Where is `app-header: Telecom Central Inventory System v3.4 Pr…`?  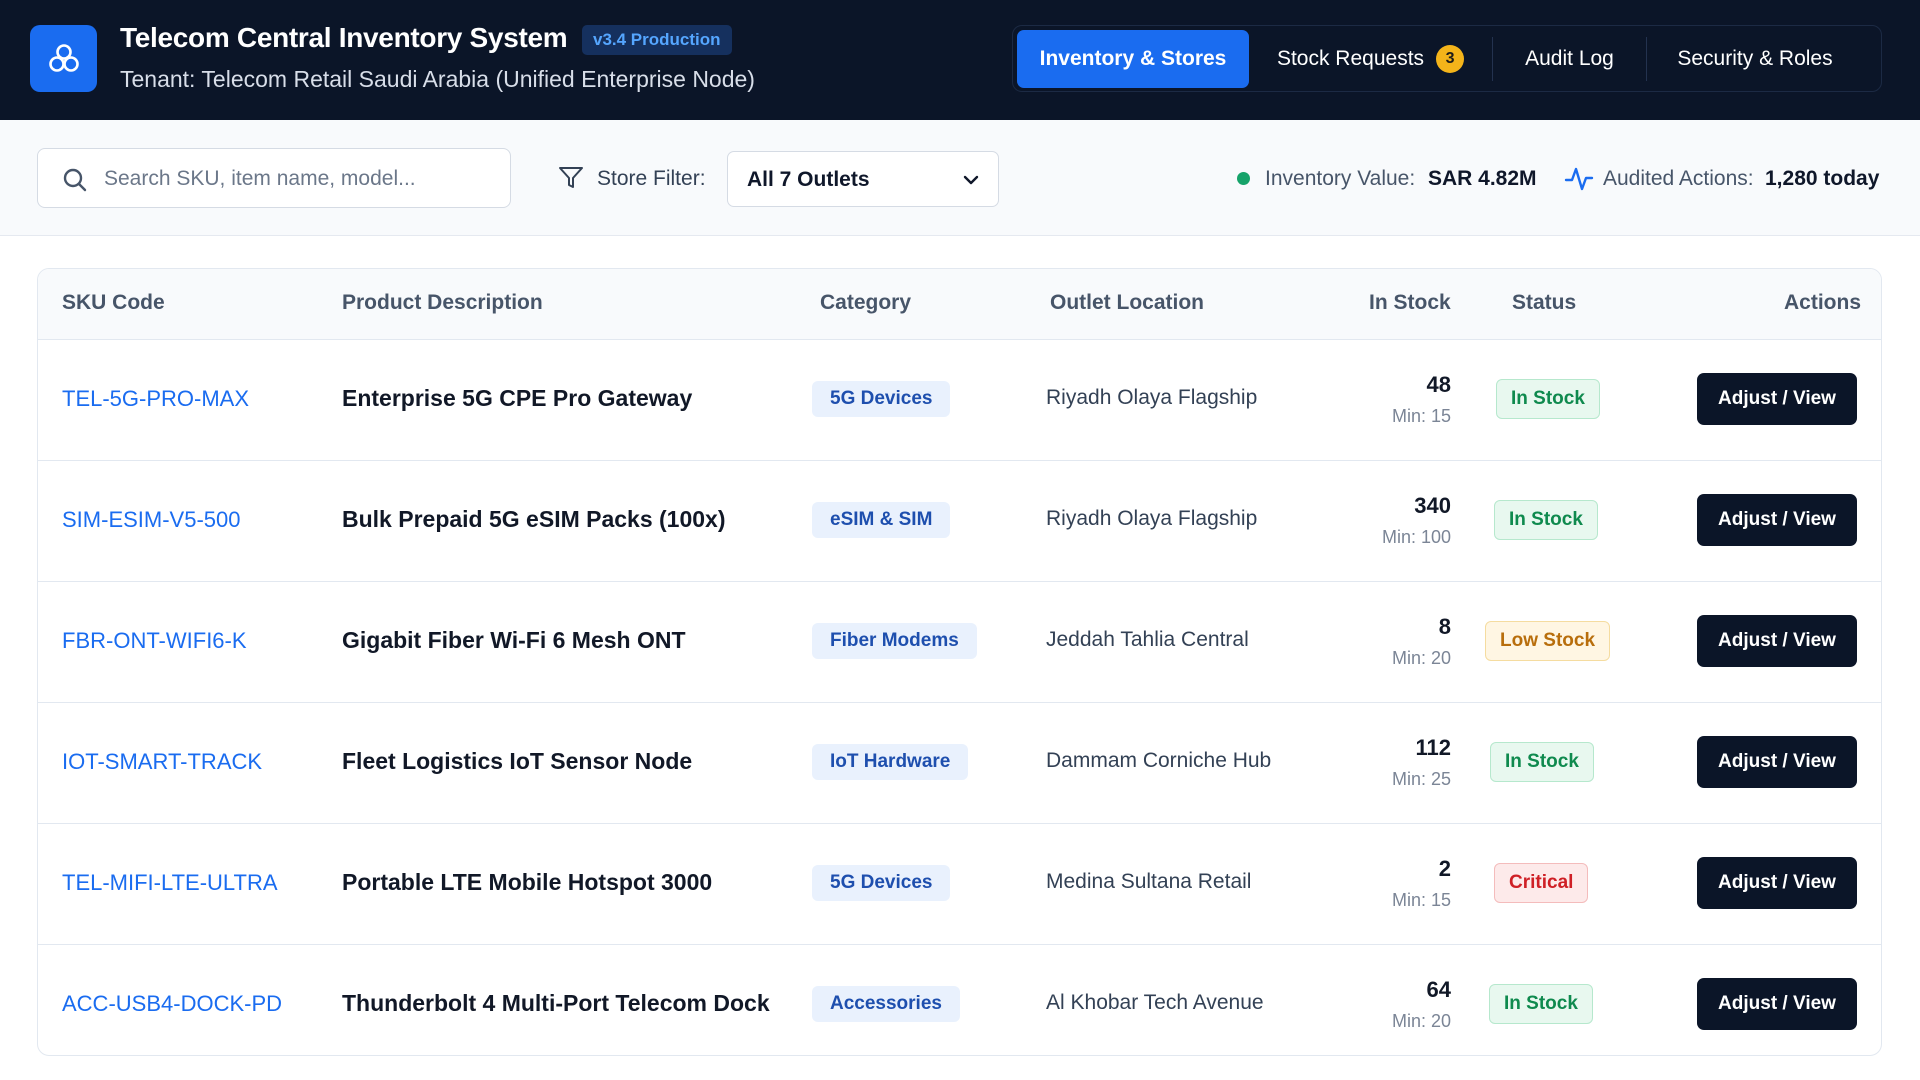
app-header: Telecom Central Inventory System v3.4 Pr… is located at coordinates (960, 60).